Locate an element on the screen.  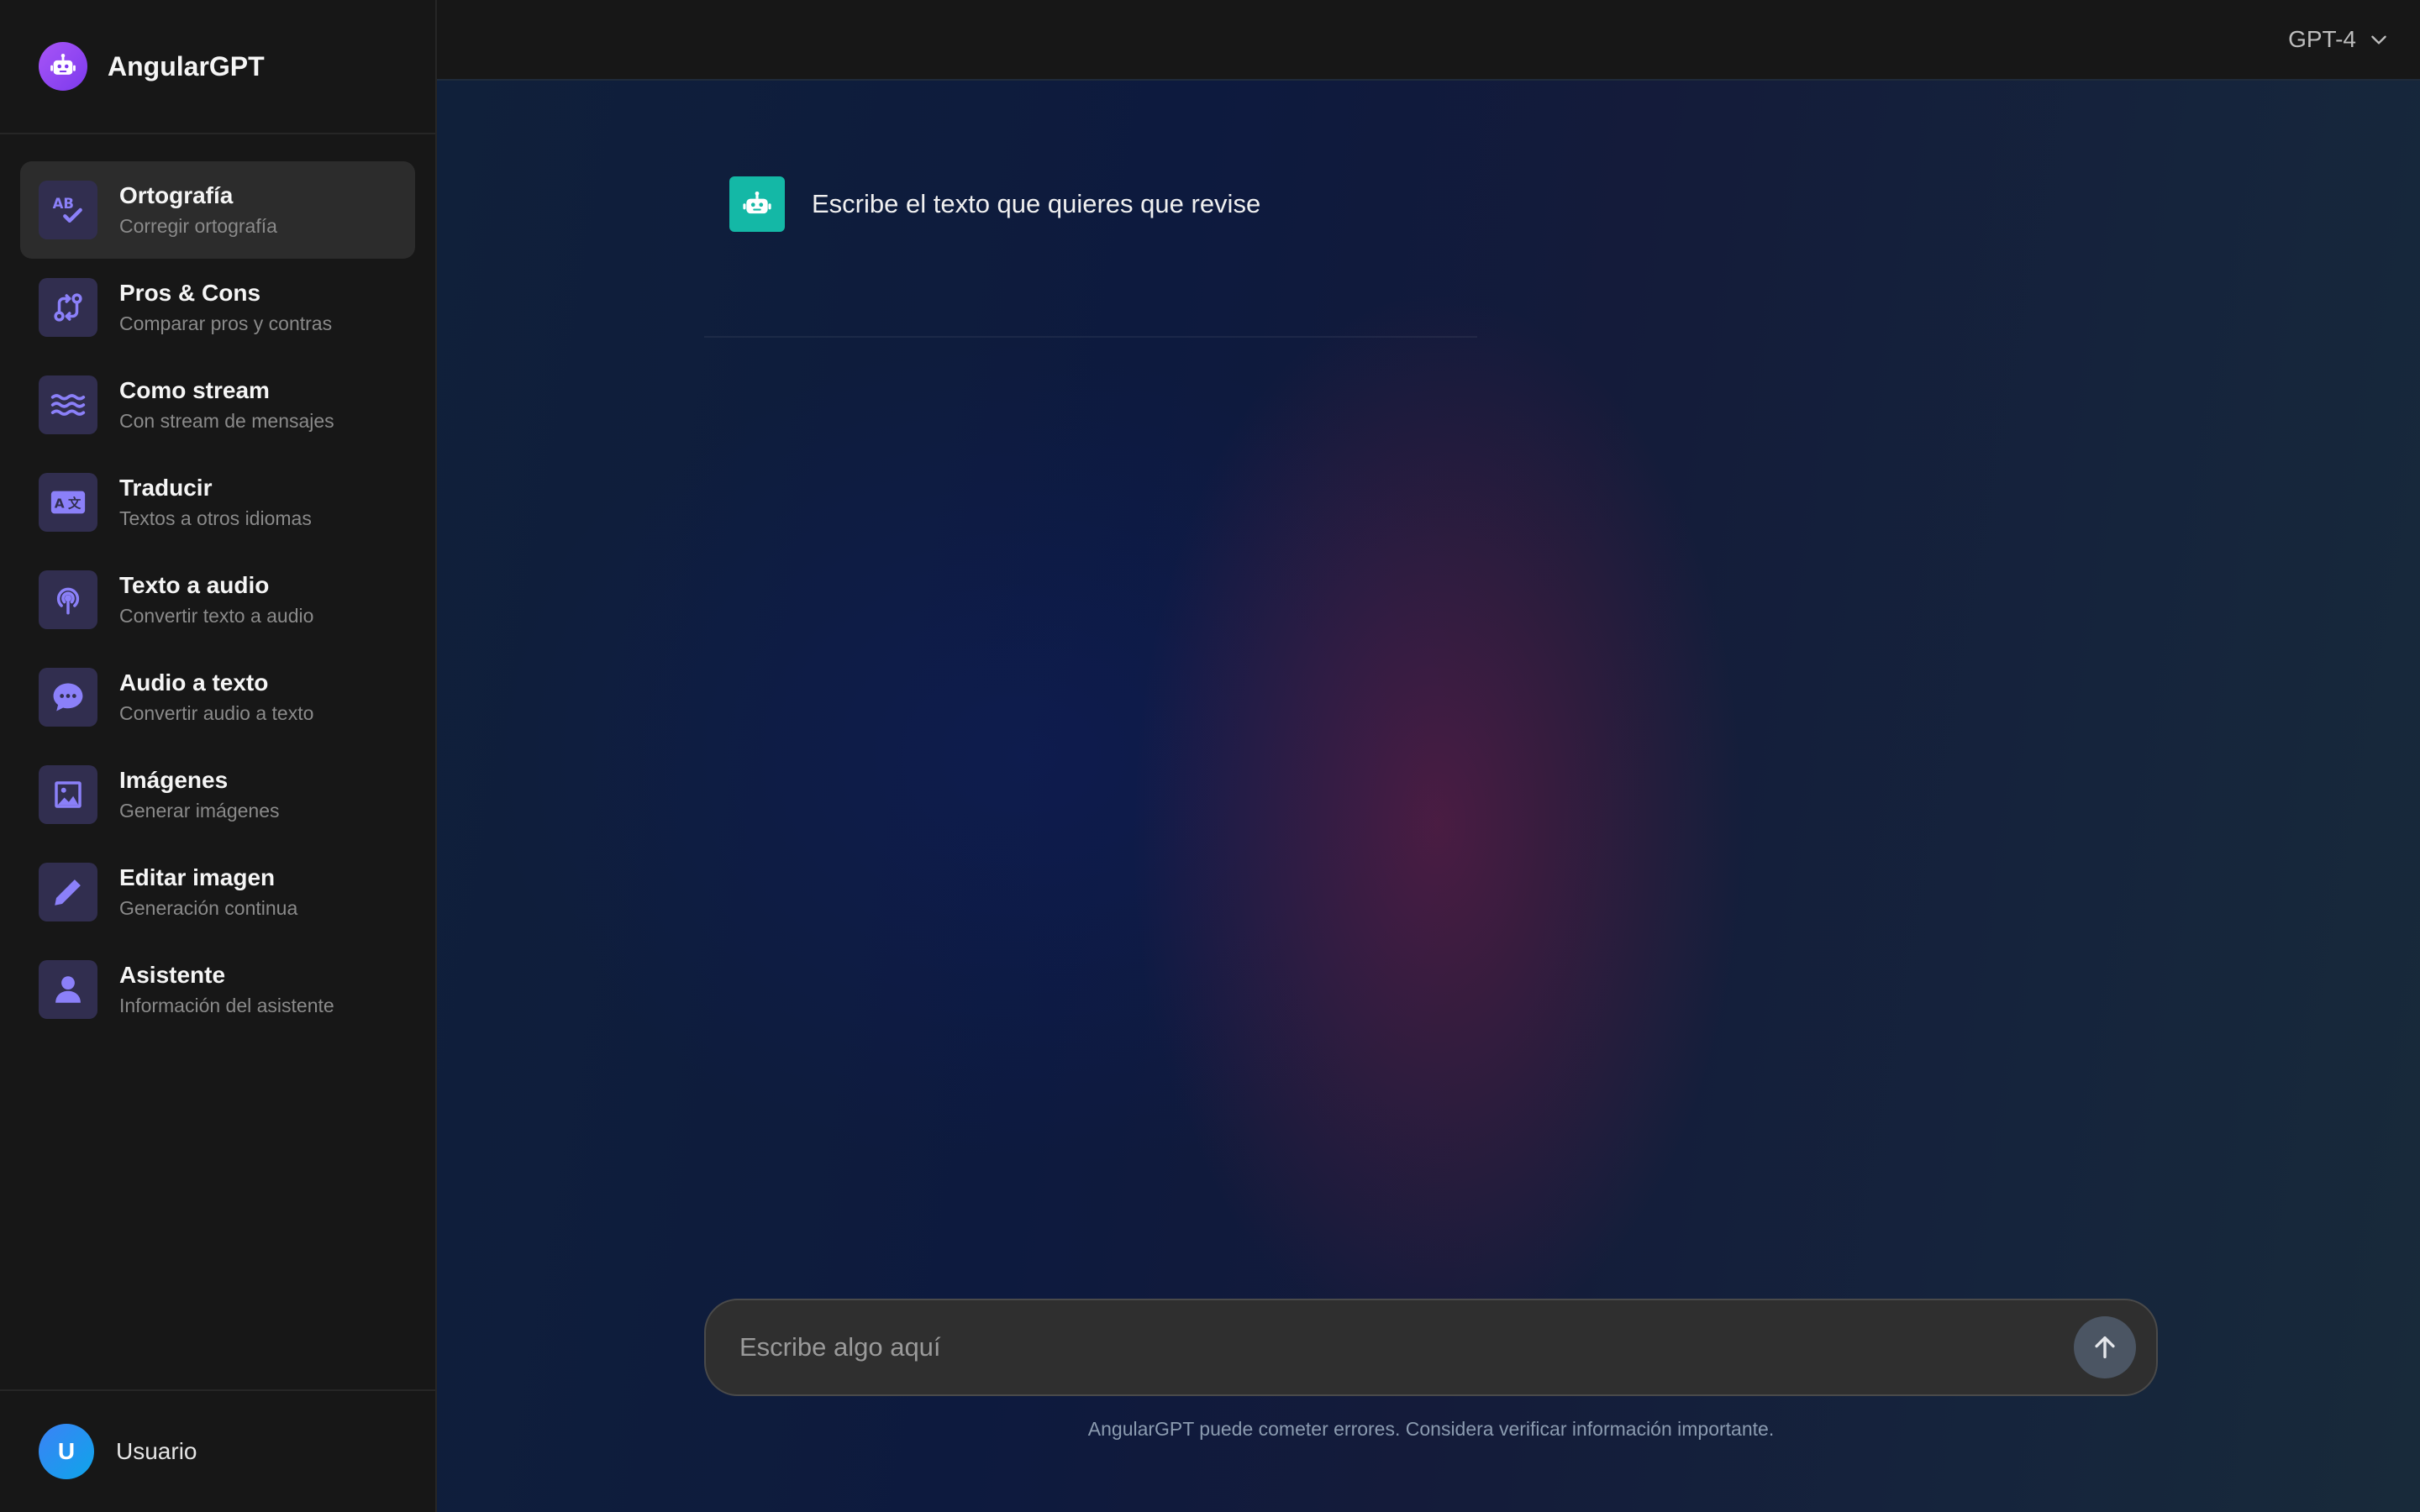
sidebar-item-title: Traducir is located at coordinates (166, 488).